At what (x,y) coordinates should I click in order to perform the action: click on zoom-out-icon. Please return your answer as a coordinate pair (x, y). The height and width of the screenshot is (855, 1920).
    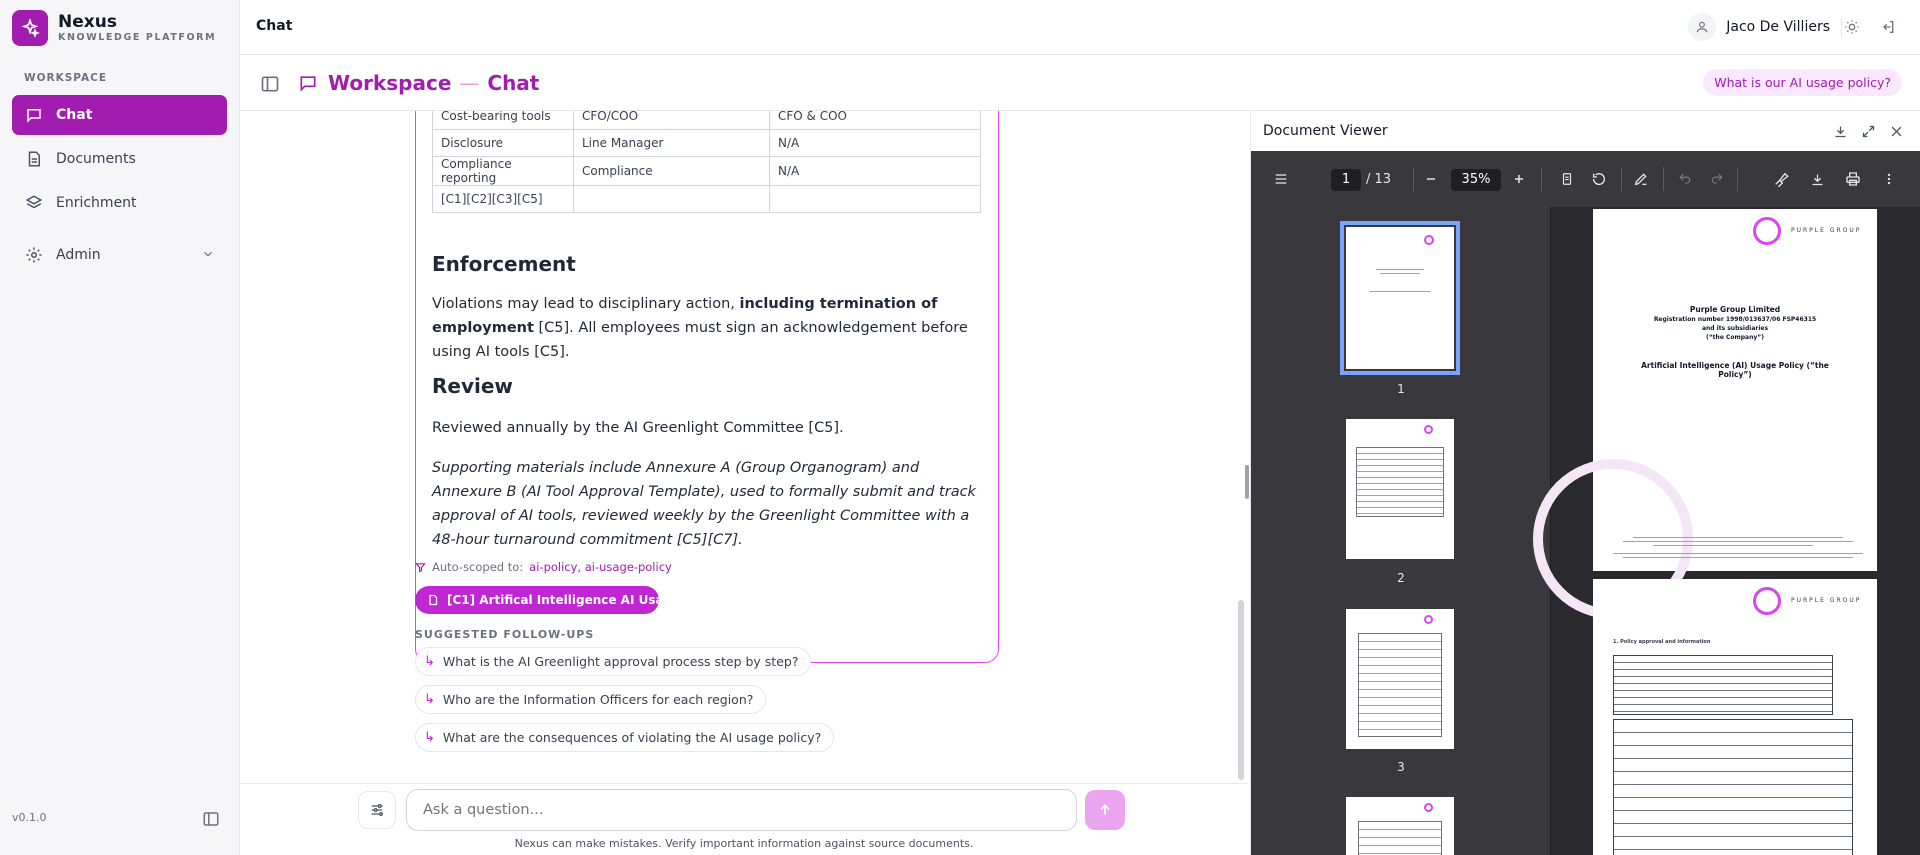
    Looking at the image, I should click on (1431, 179).